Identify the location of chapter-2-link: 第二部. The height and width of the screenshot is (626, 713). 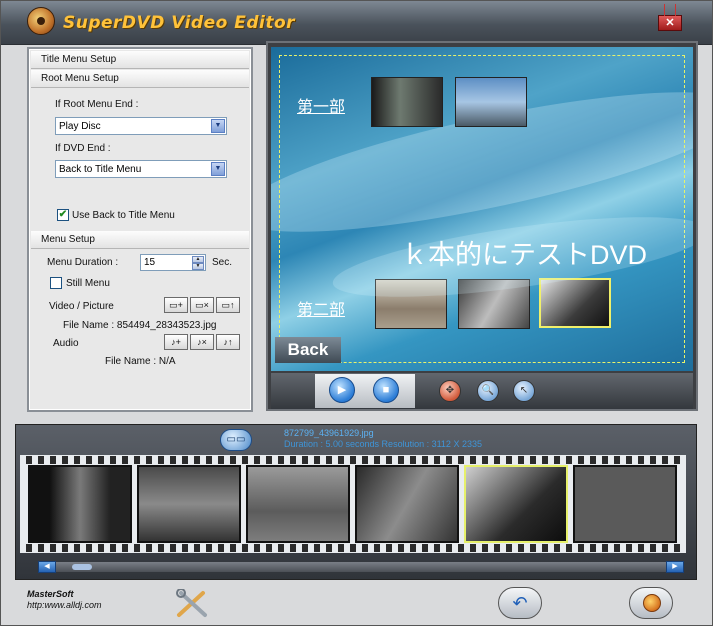
(321, 308).